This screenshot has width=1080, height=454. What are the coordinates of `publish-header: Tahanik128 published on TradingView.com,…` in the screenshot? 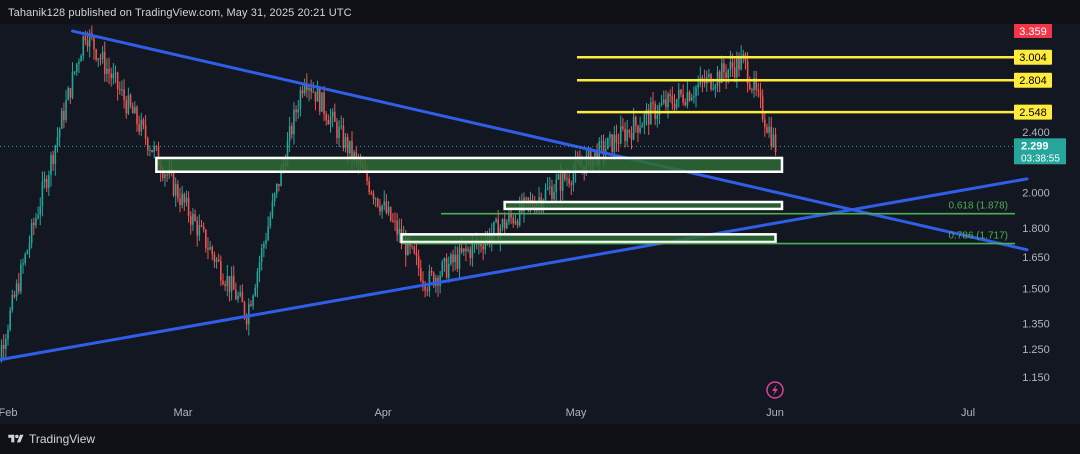 It's located at (540, 12).